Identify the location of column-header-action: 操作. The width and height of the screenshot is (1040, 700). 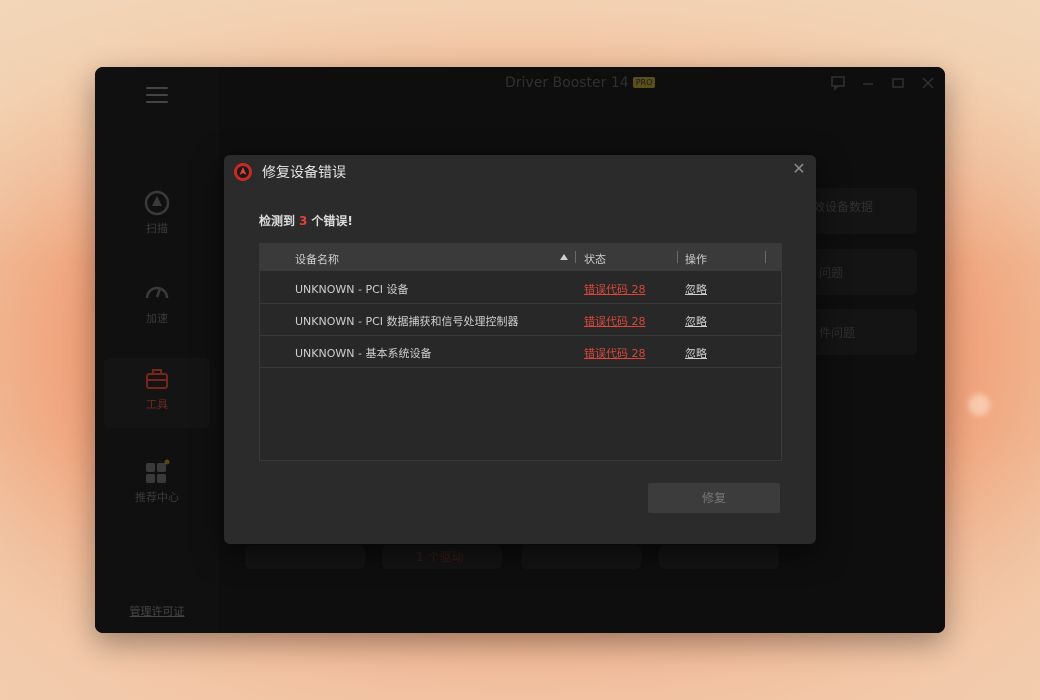
(696, 259).